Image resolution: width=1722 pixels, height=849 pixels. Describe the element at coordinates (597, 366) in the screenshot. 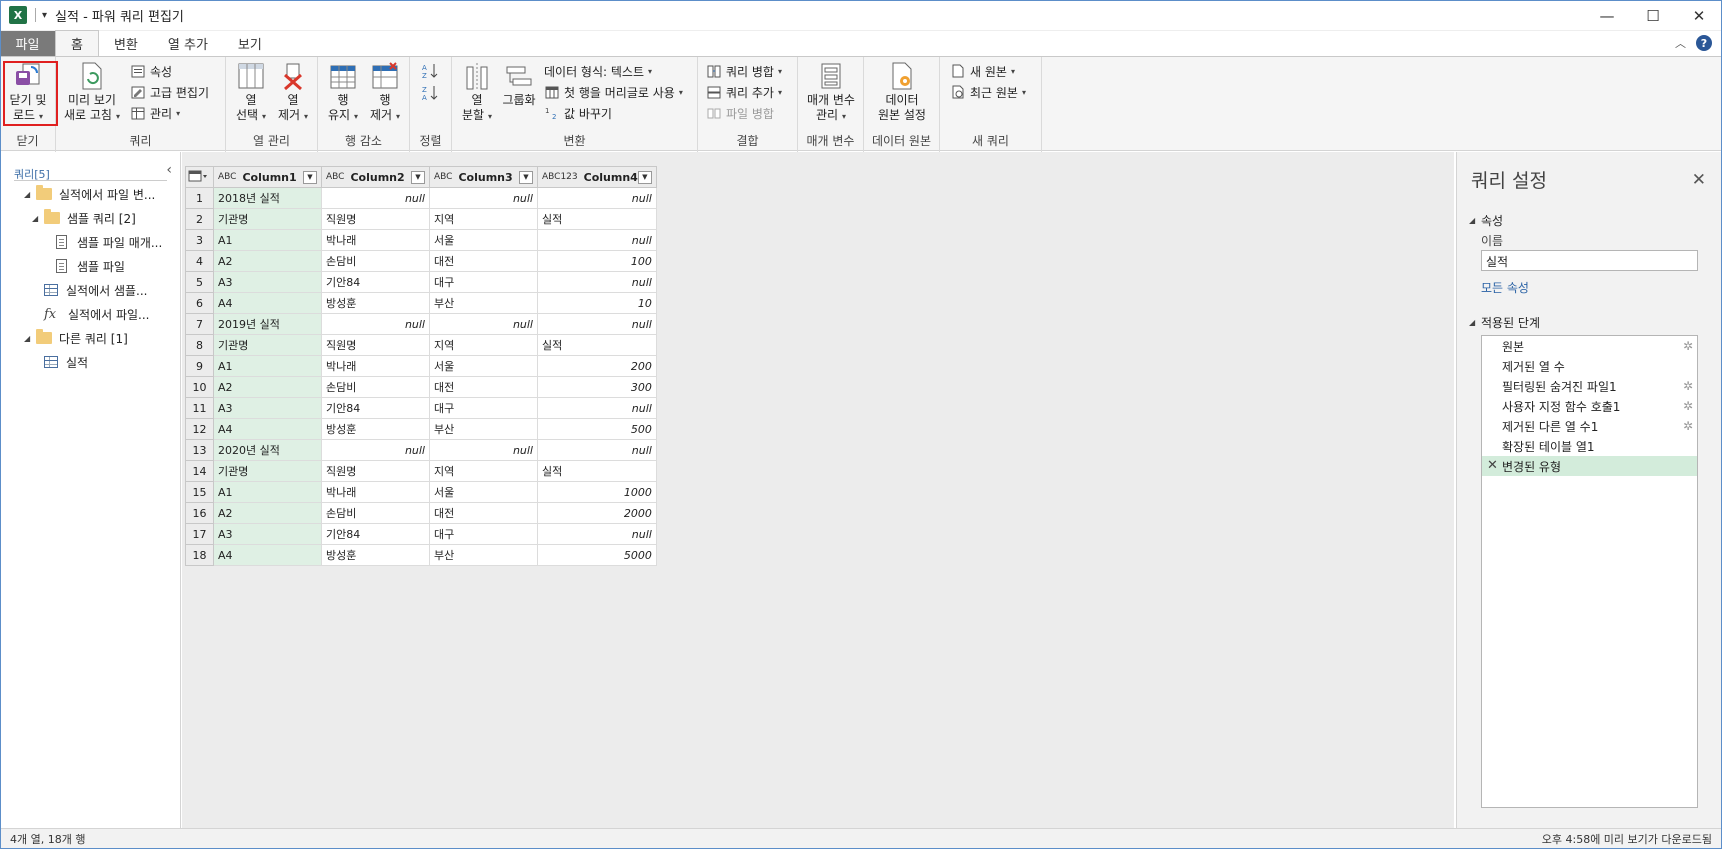

I see `table-cell: 200` at that location.